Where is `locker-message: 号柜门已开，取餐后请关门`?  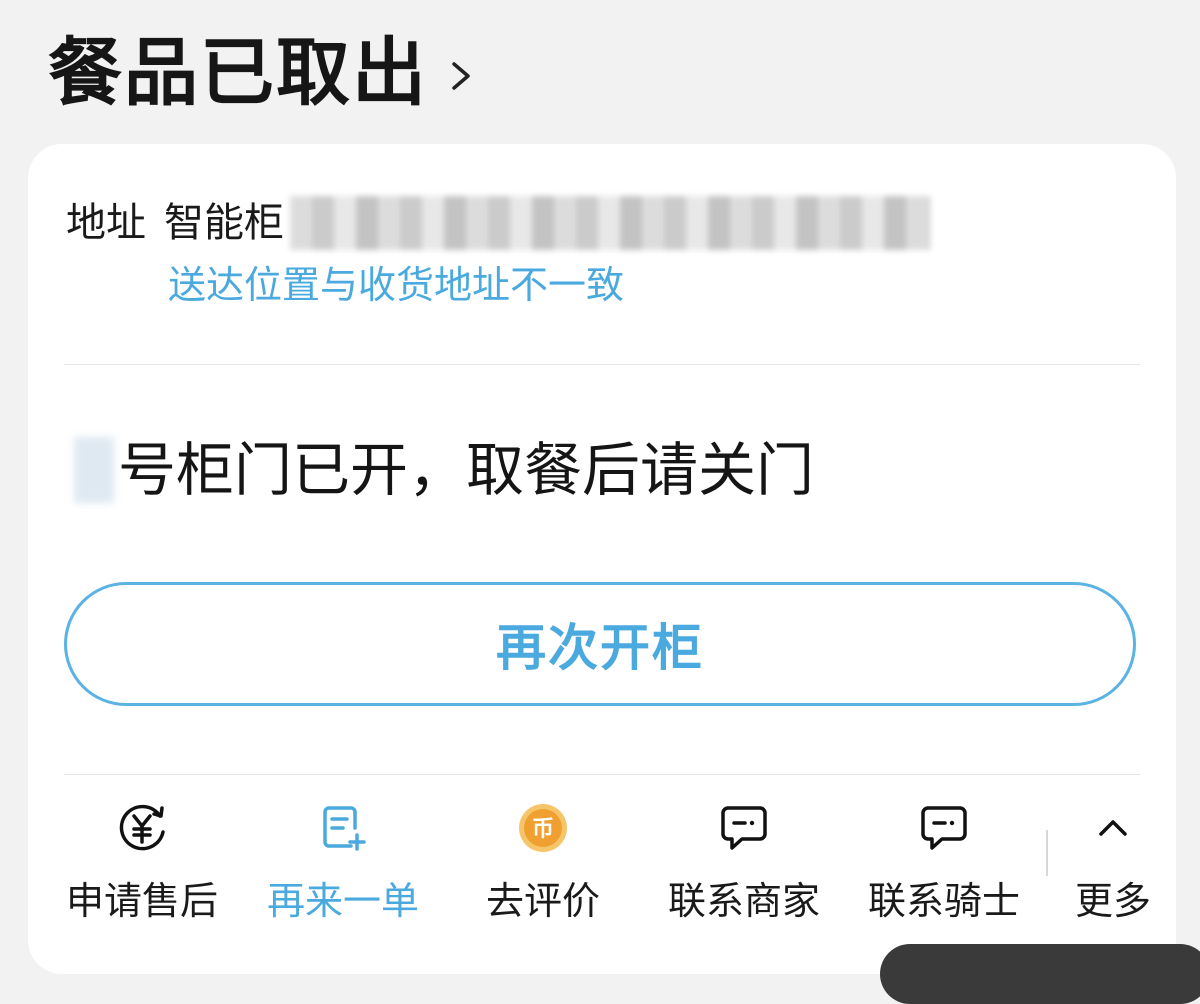 locker-message: 号柜门已开，取餐后请关门 is located at coordinates (466, 470).